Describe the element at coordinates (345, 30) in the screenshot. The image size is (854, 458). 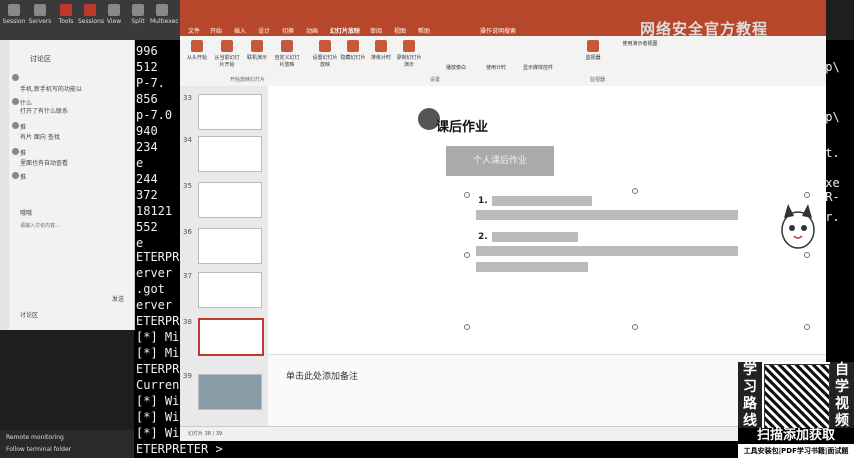
I see `tab-slideshow: 幻灯片放映` at that location.